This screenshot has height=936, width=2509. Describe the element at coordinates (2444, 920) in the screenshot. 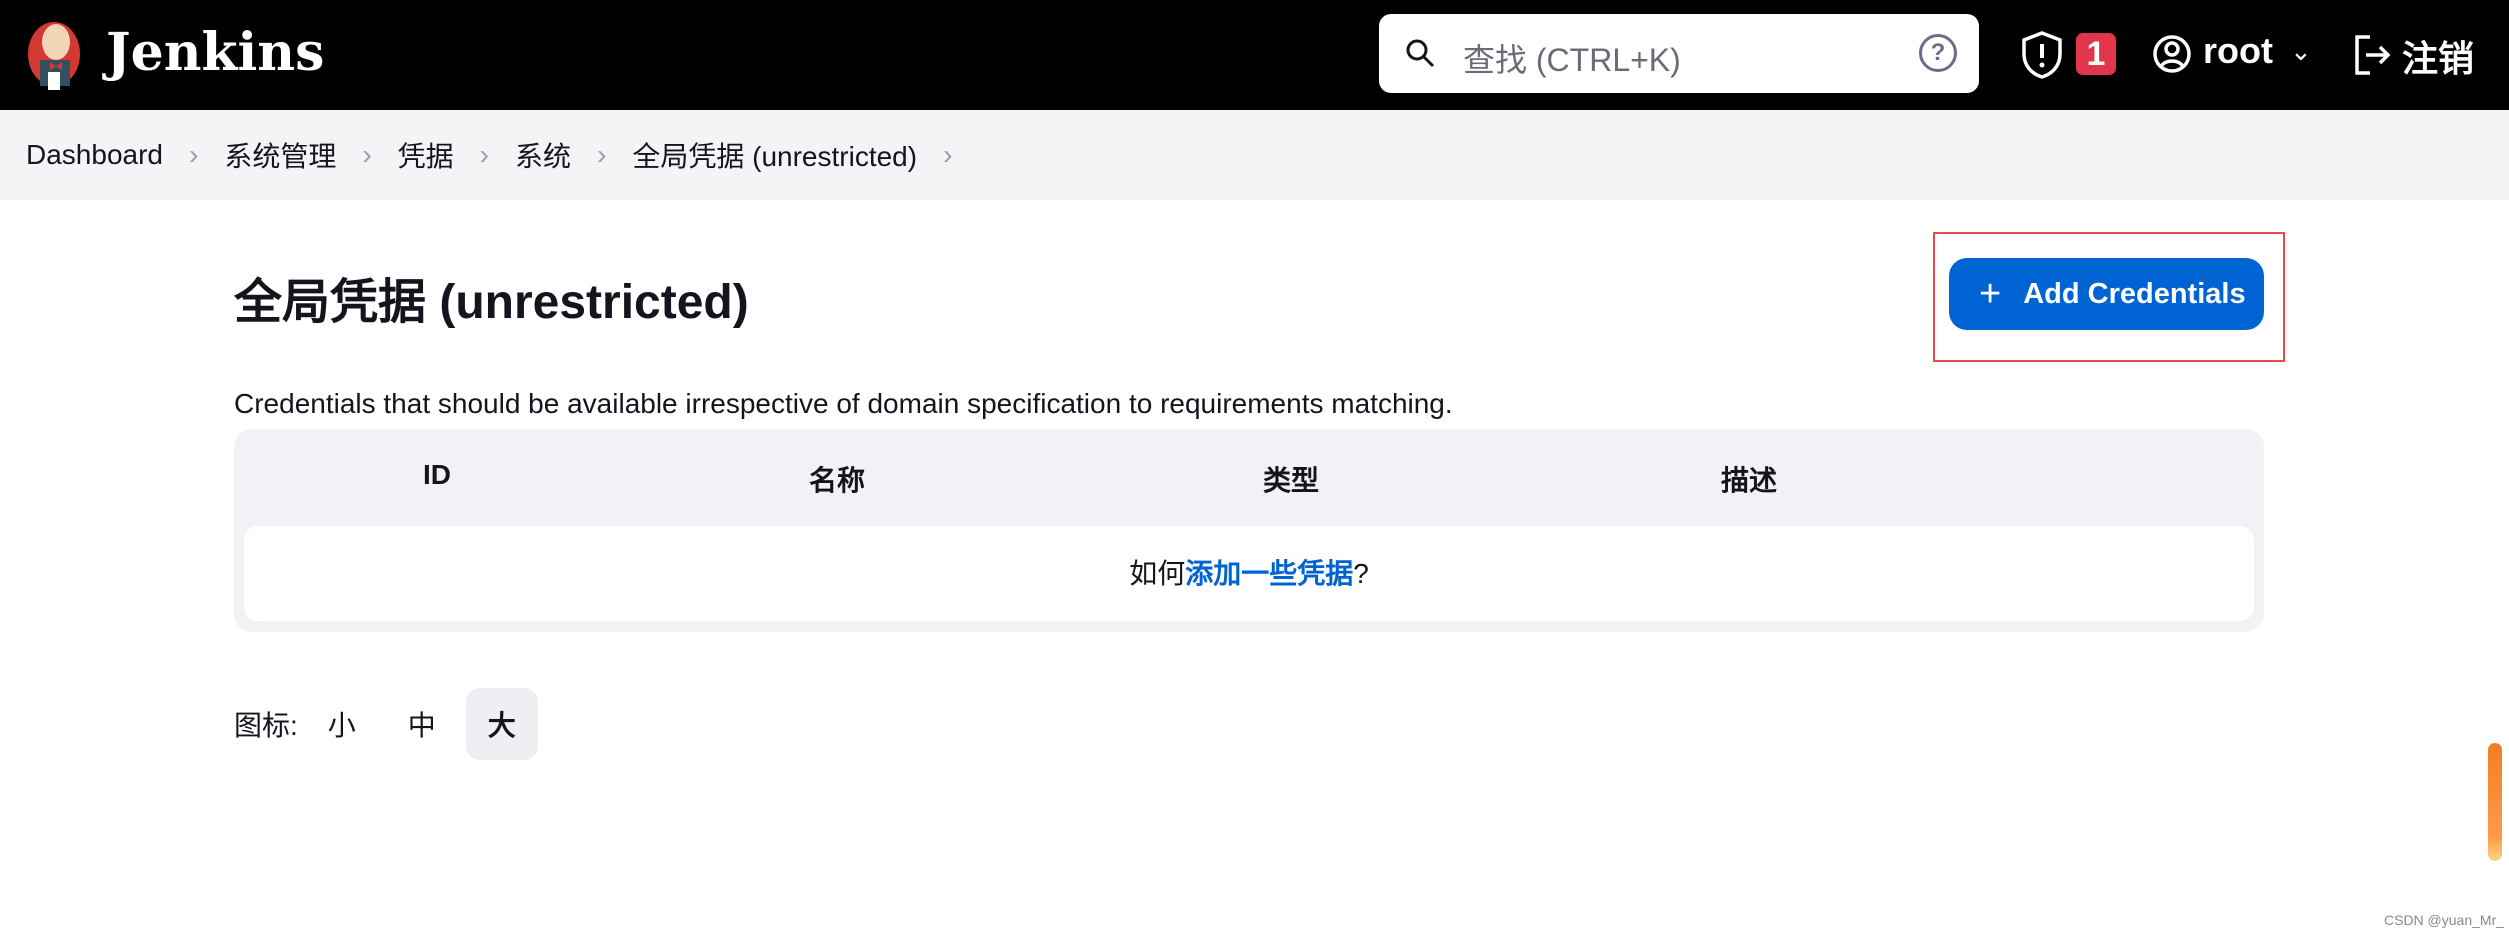

I see `watermark: CSDN @yuan_Mr_` at that location.